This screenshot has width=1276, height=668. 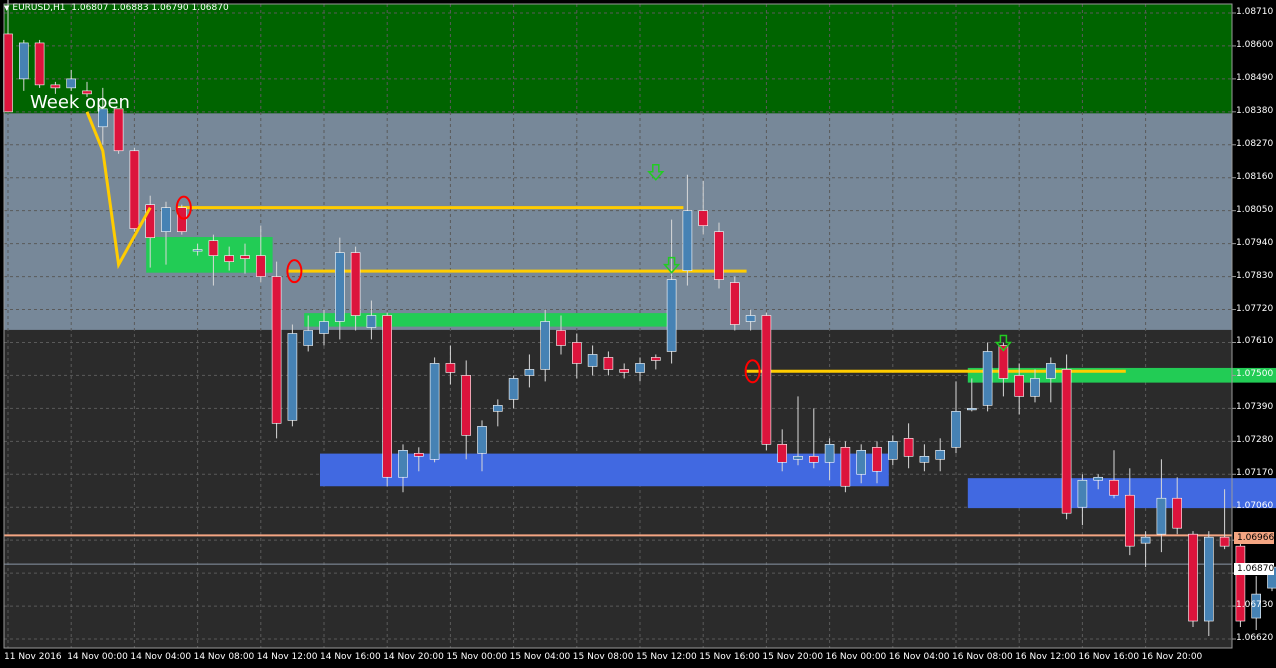 What do you see at coordinates (1255, 341) in the screenshot?
I see `price-axis-label: 1.07610` at bounding box center [1255, 341].